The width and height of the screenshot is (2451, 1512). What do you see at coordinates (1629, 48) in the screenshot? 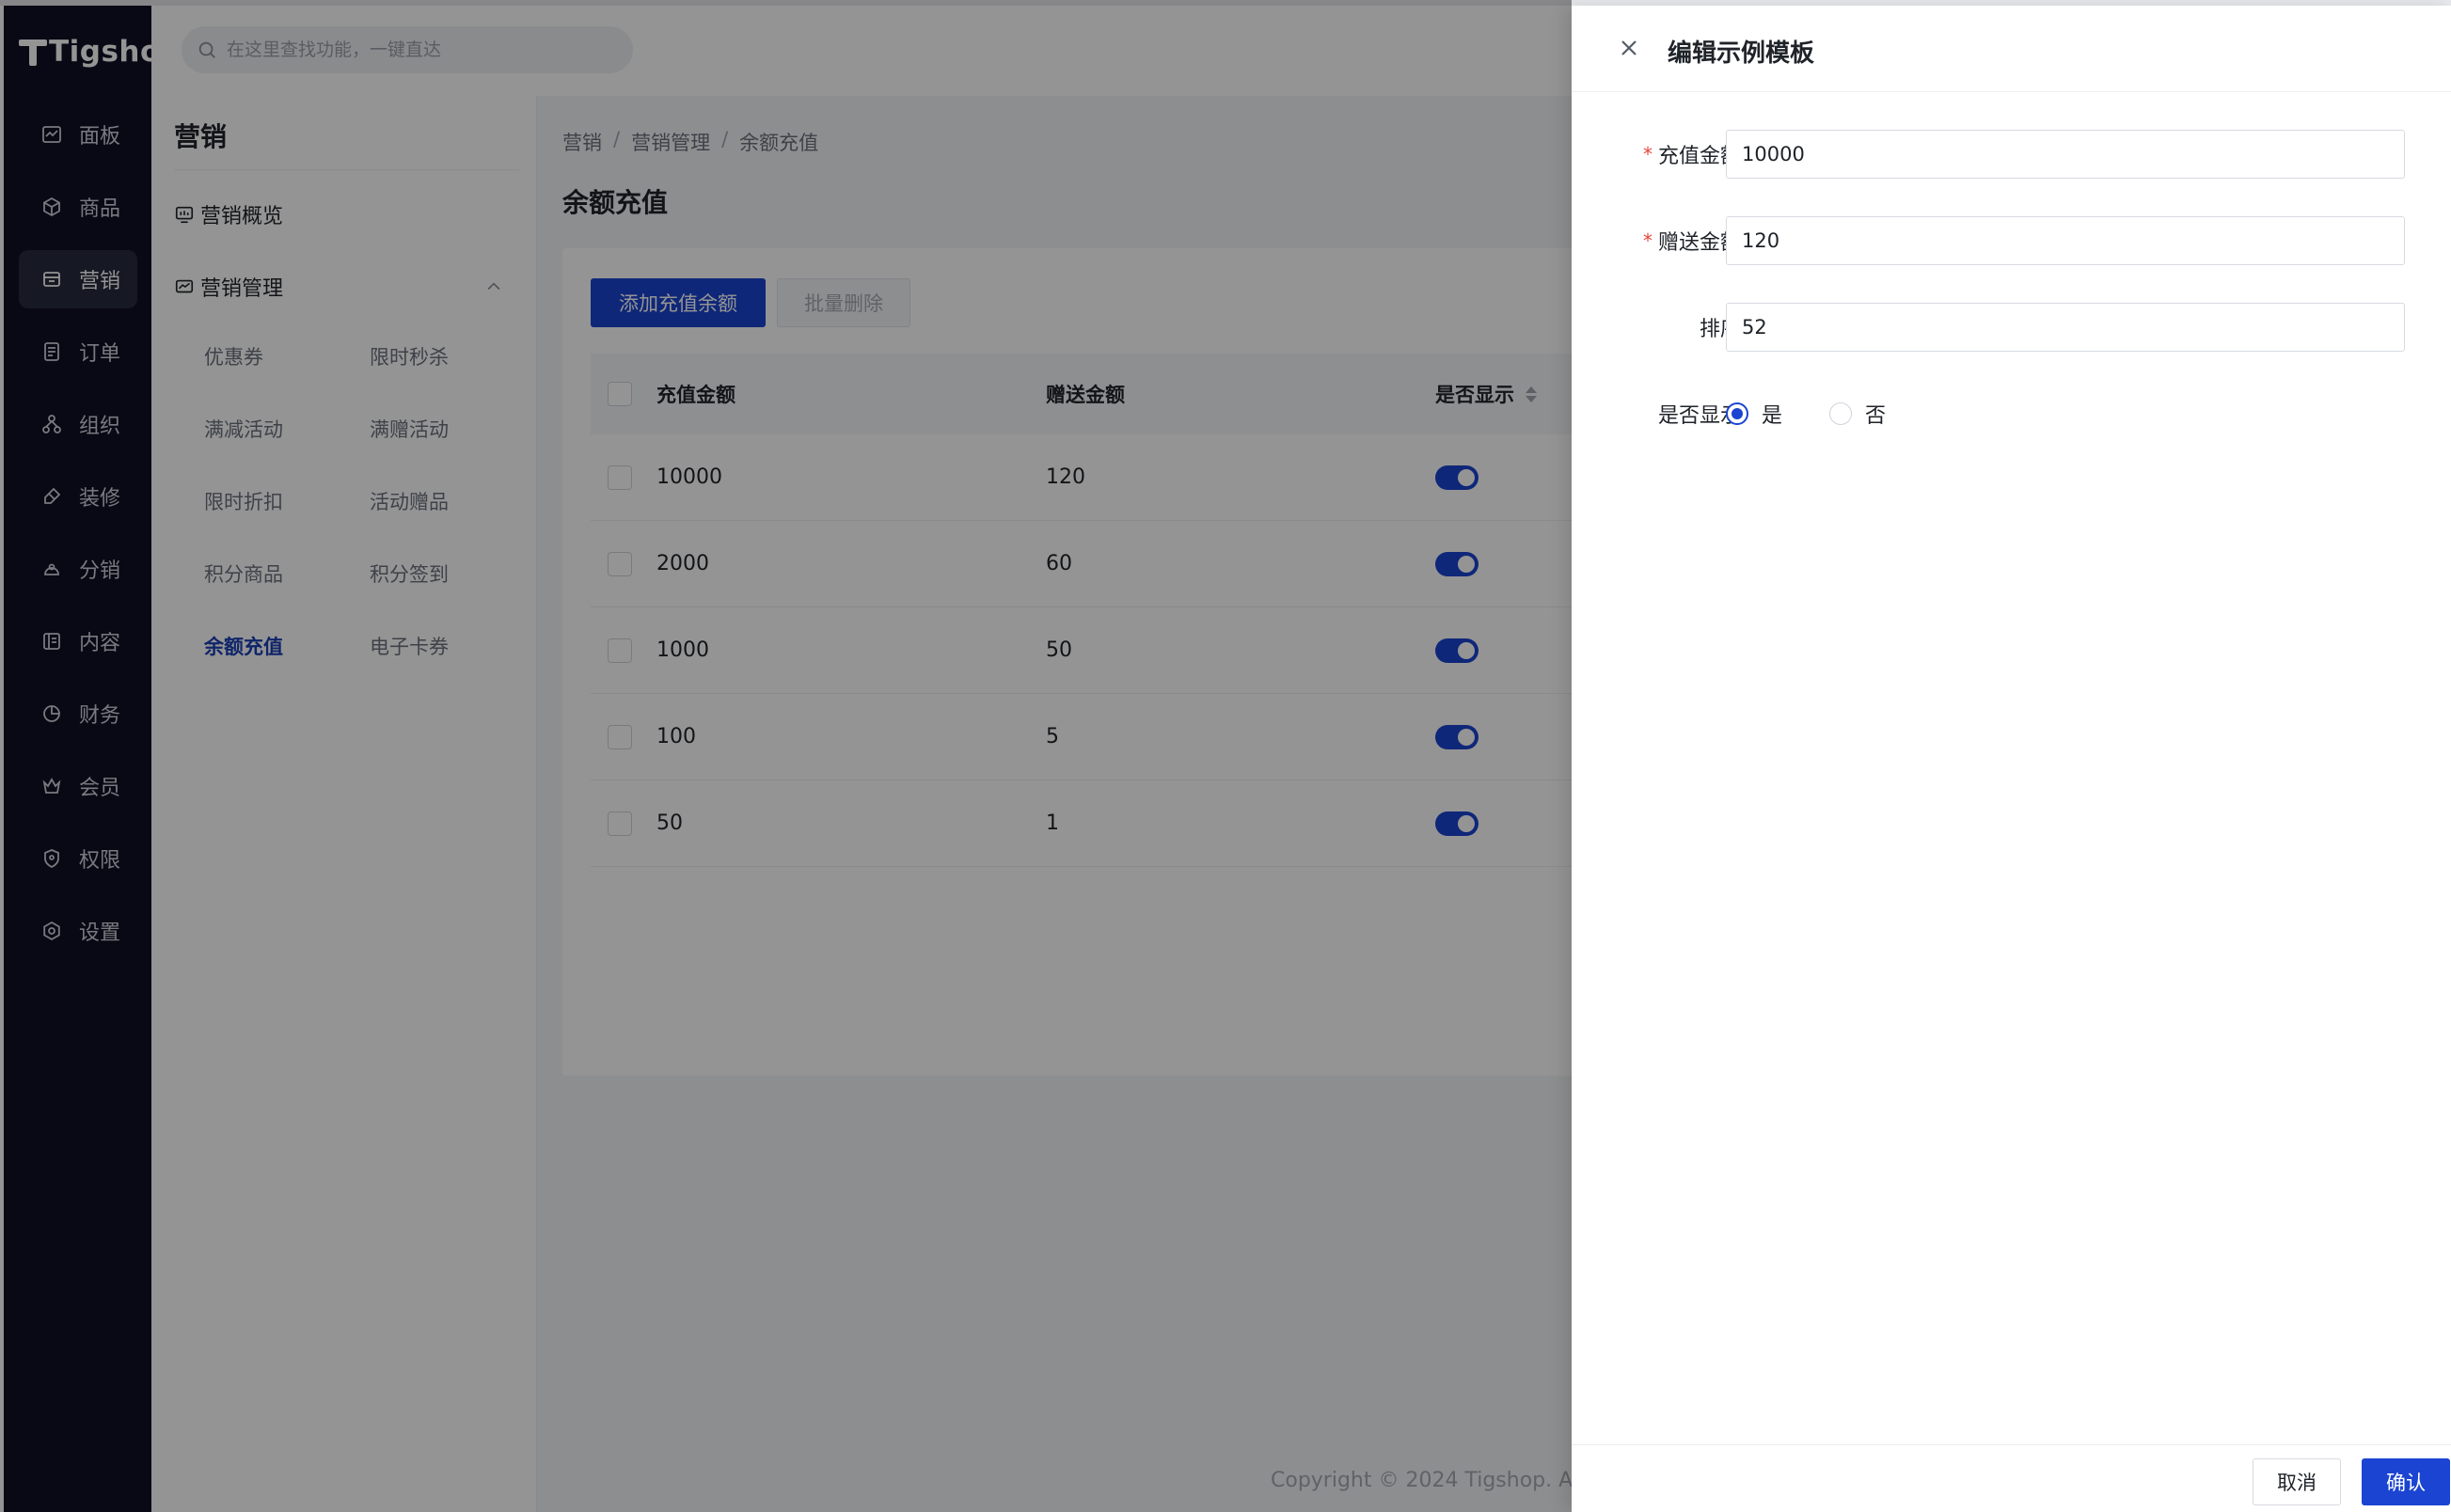
I see `close-icon` at bounding box center [1629, 48].